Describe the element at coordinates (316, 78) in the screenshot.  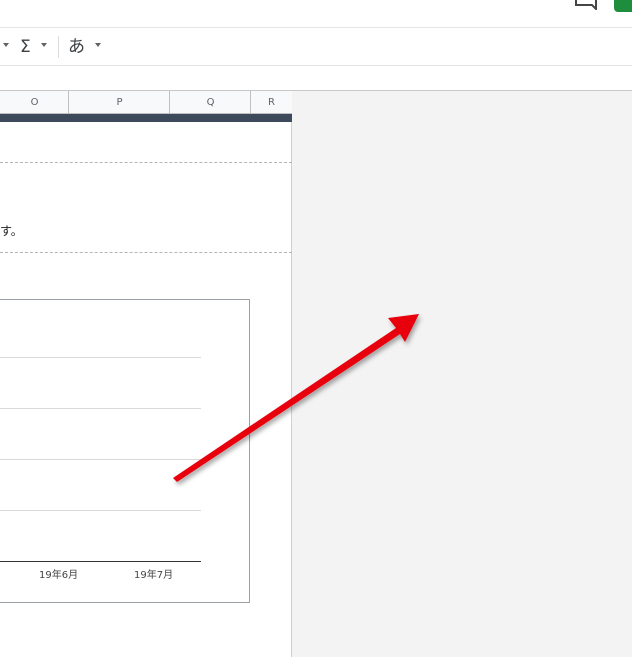
I see `formula-bar` at that location.